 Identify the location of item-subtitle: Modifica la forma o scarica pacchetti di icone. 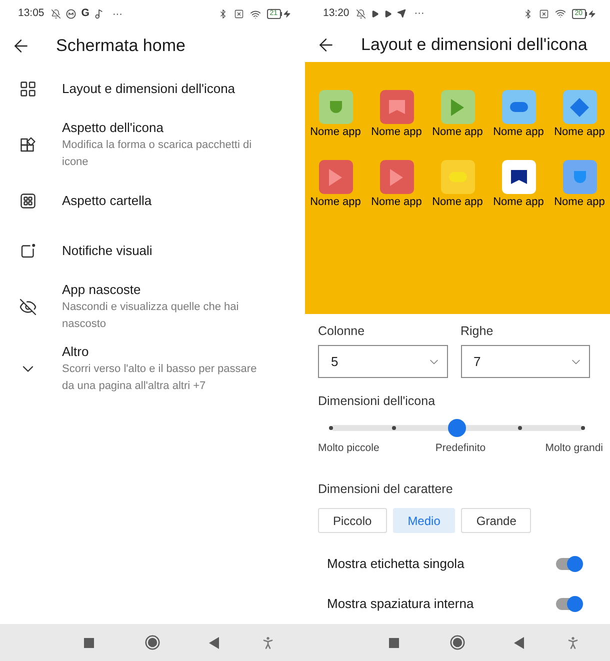
(157, 154).